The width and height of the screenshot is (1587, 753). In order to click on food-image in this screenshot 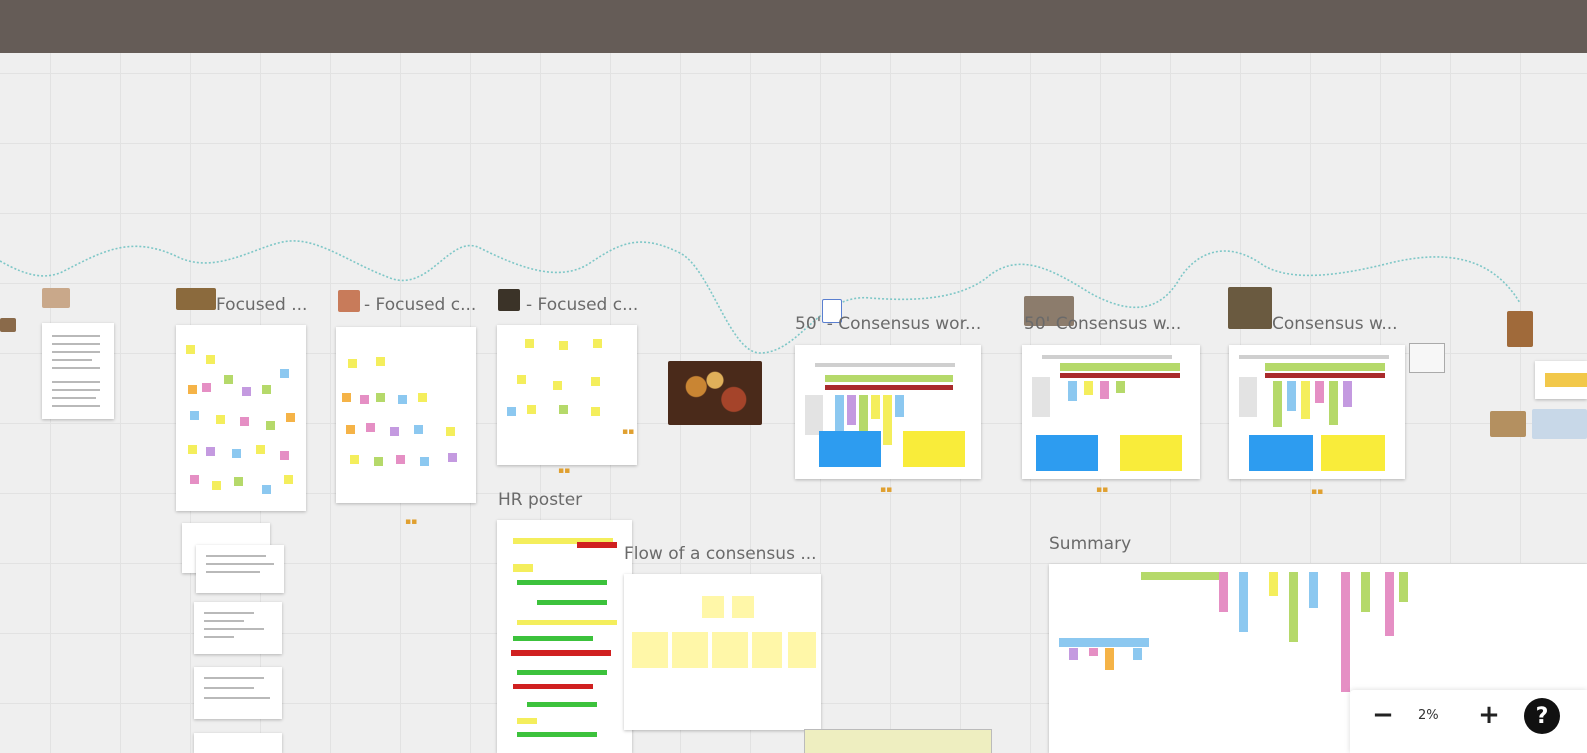, I will do `click(715, 393)`.